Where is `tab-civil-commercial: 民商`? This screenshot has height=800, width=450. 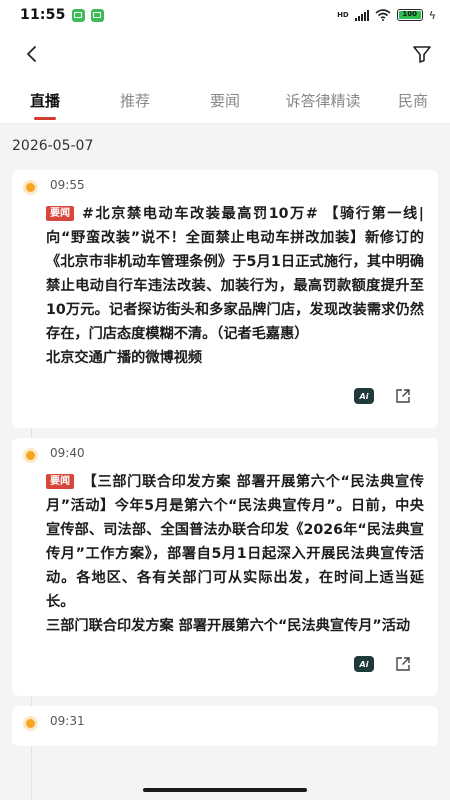 tab-civil-commercial: 民商 is located at coordinates (413, 101).